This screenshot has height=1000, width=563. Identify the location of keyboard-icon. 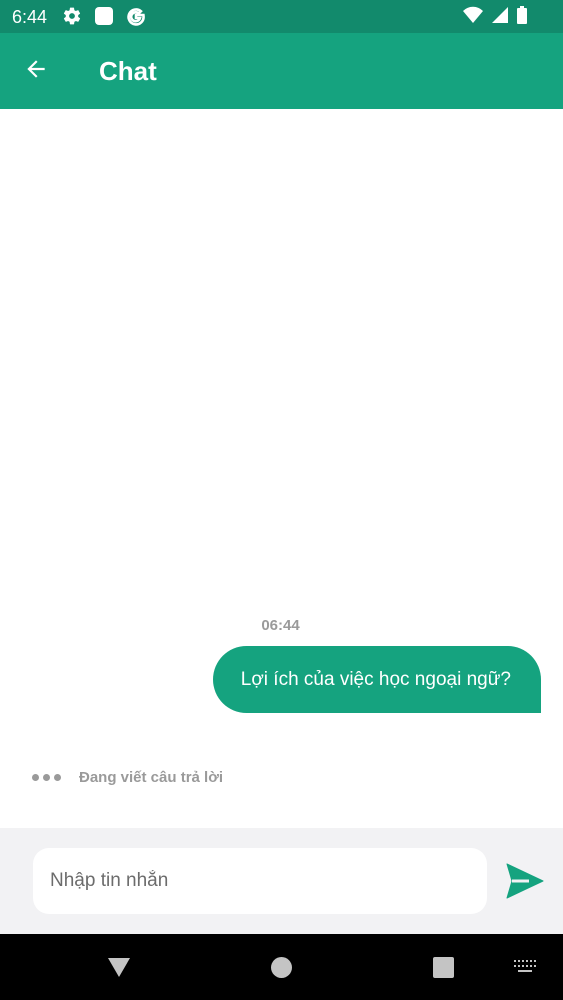
(526, 969).